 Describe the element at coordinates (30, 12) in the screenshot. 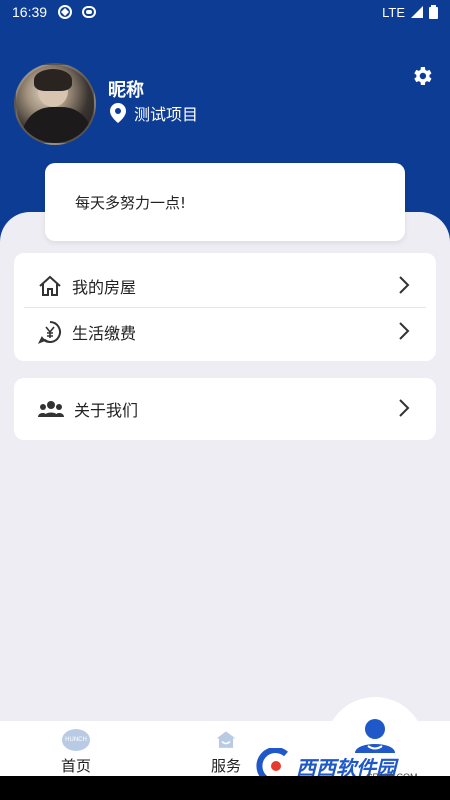

I see `status-time: 16:39` at that location.